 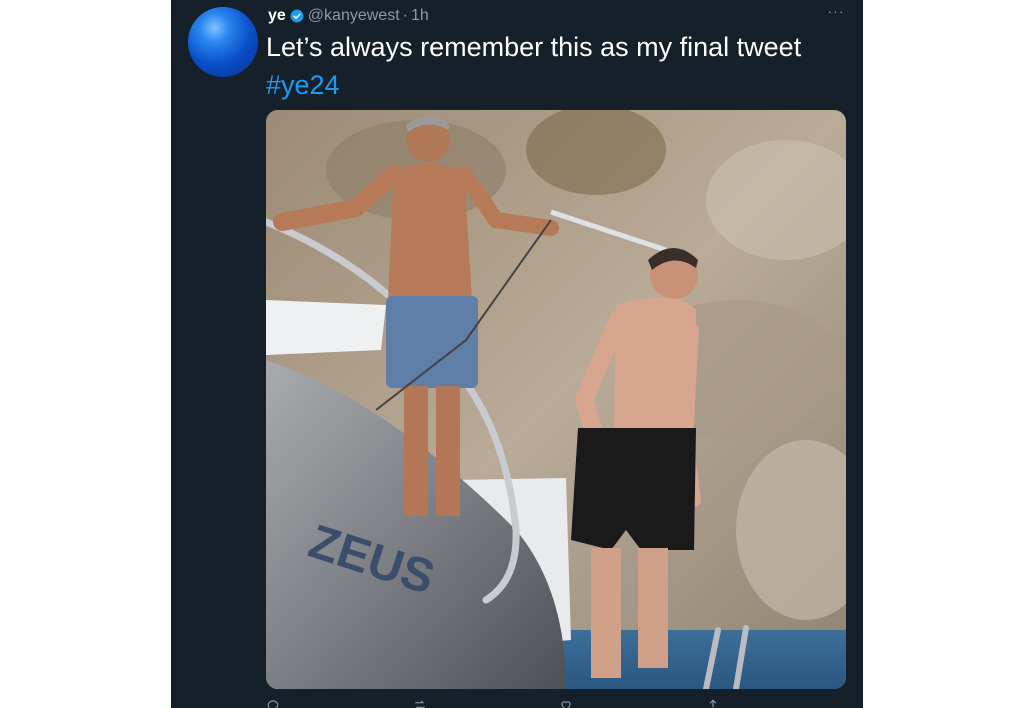 I want to click on user-handle: @kanyewest, so click(x=354, y=16).